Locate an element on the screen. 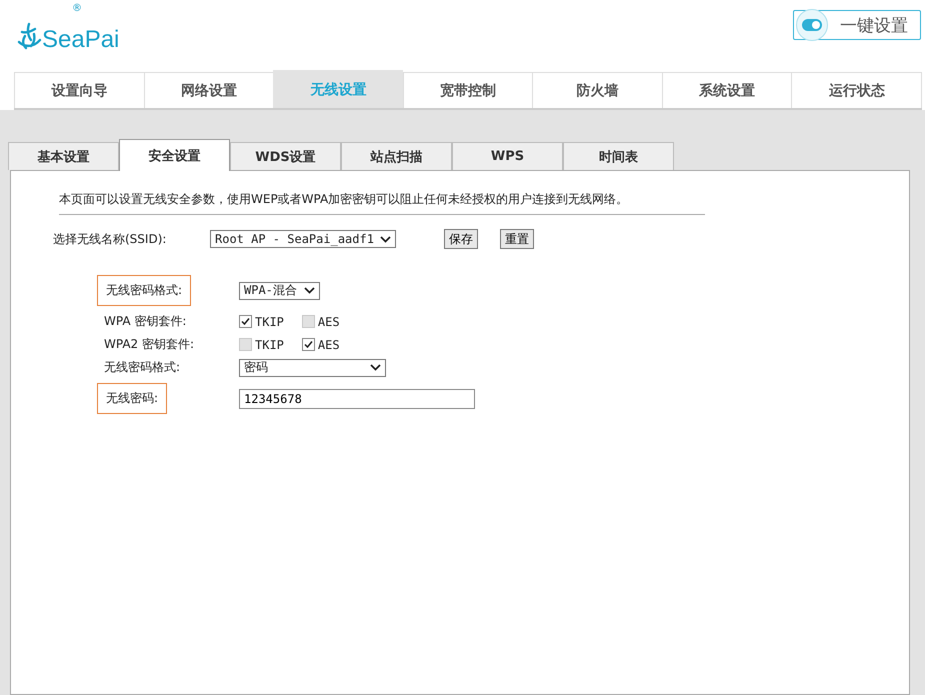 The width and height of the screenshot is (925, 695). sub-tab: WPS is located at coordinates (507, 156).